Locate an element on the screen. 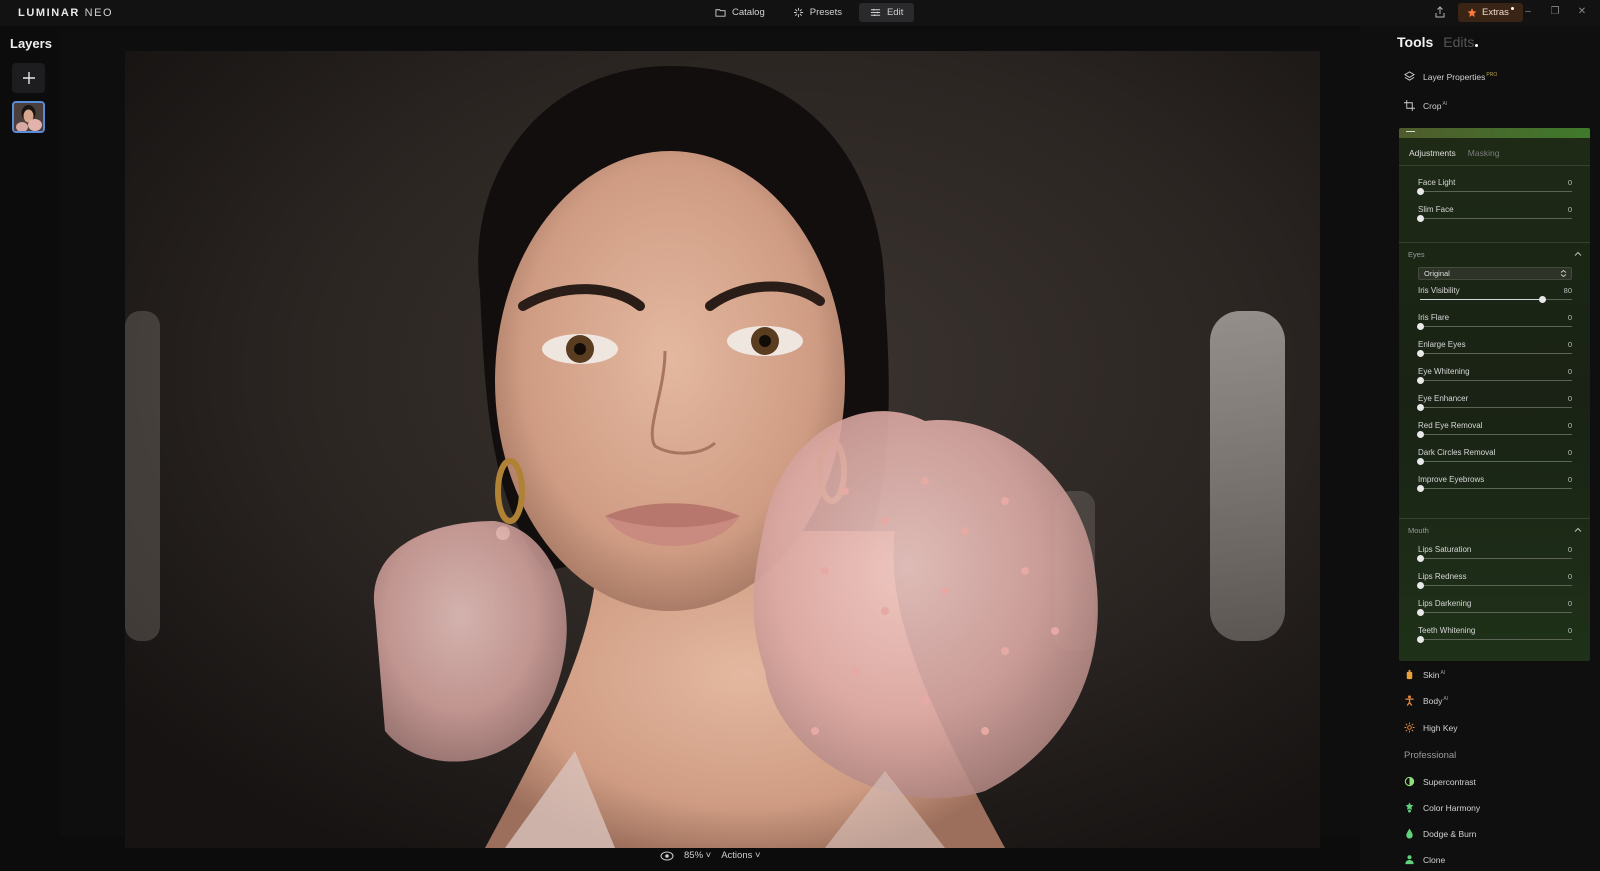 This screenshot has height=871, width=1600. plus-icon is located at coordinates (28, 78).